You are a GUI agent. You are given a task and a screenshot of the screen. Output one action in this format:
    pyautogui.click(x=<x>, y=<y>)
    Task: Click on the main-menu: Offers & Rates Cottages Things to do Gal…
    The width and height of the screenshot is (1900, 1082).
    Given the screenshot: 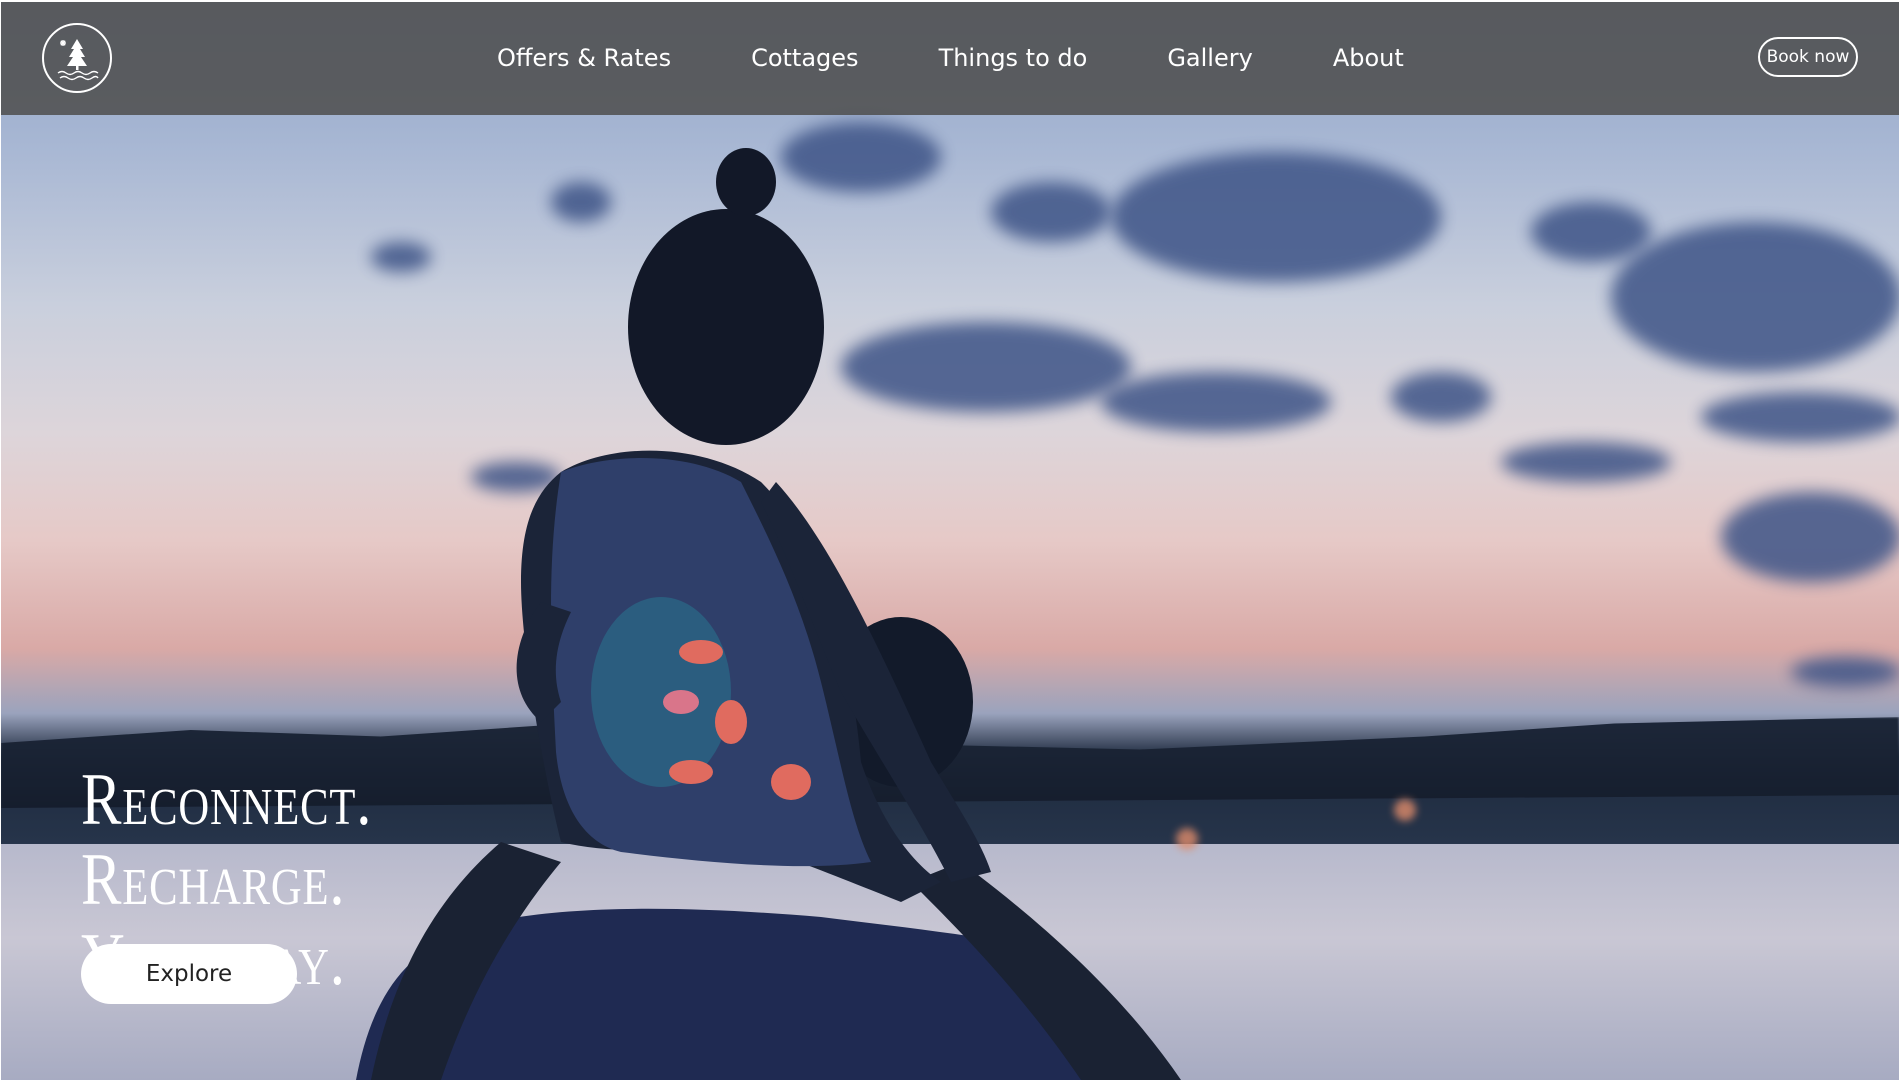 What is the action you would take?
    pyautogui.click(x=990, y=58)
    